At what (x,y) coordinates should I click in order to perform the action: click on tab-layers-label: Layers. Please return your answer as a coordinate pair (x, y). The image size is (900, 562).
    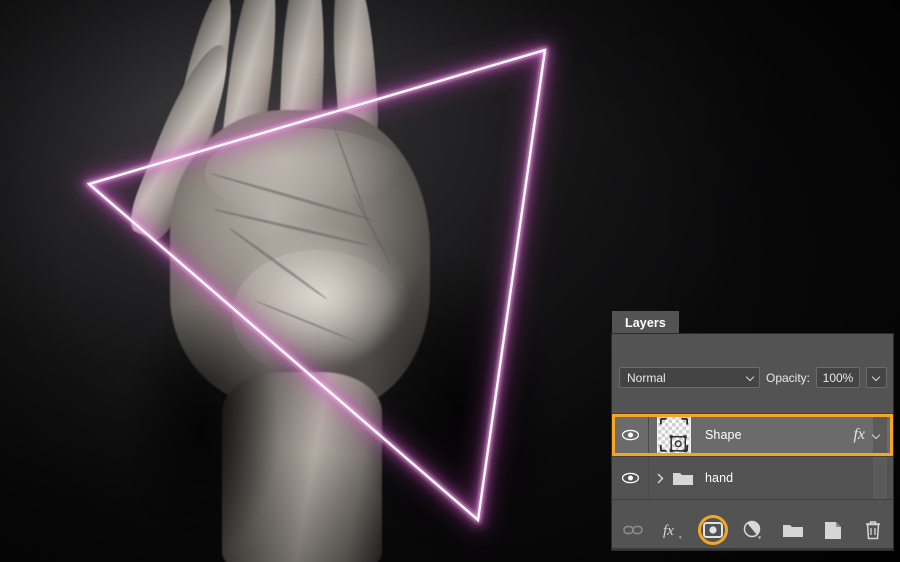
    Looking at the image, I should click on (645, 323).